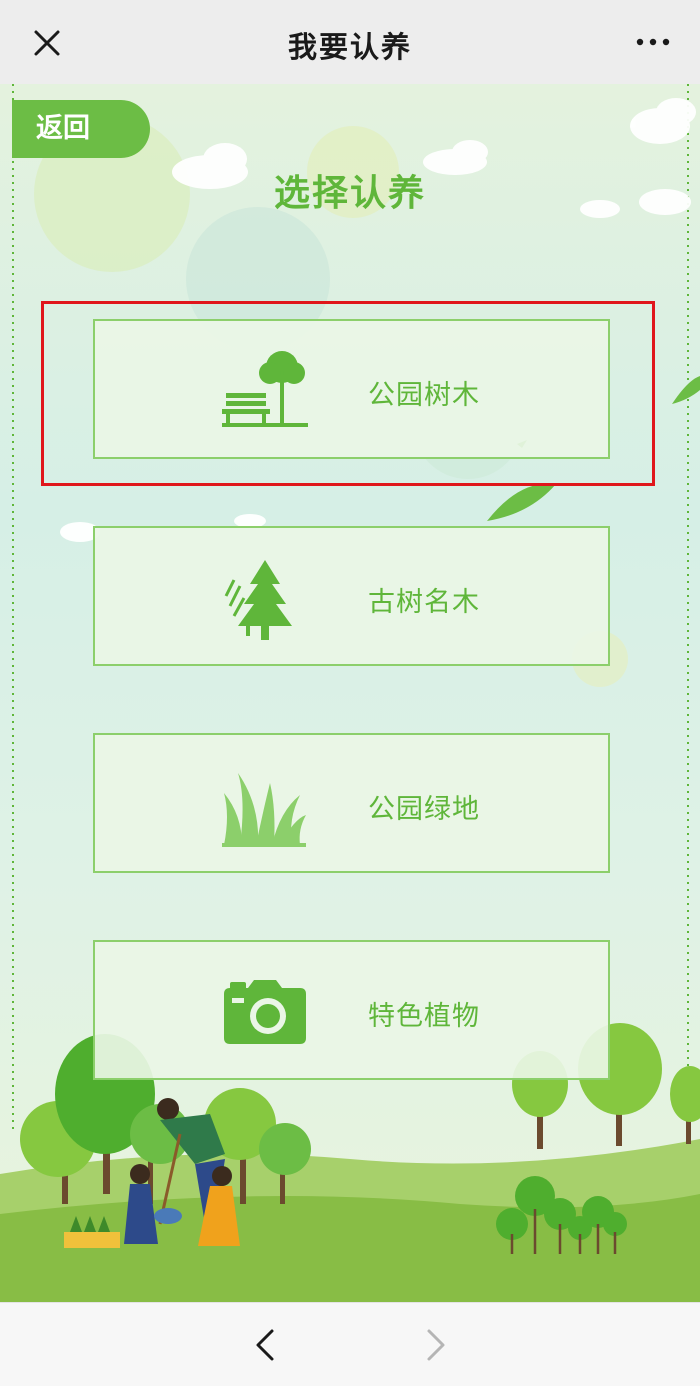 This screenshot has height=1386, width=700. I want to click on option-label: 特色植物, so click(424, 1016).